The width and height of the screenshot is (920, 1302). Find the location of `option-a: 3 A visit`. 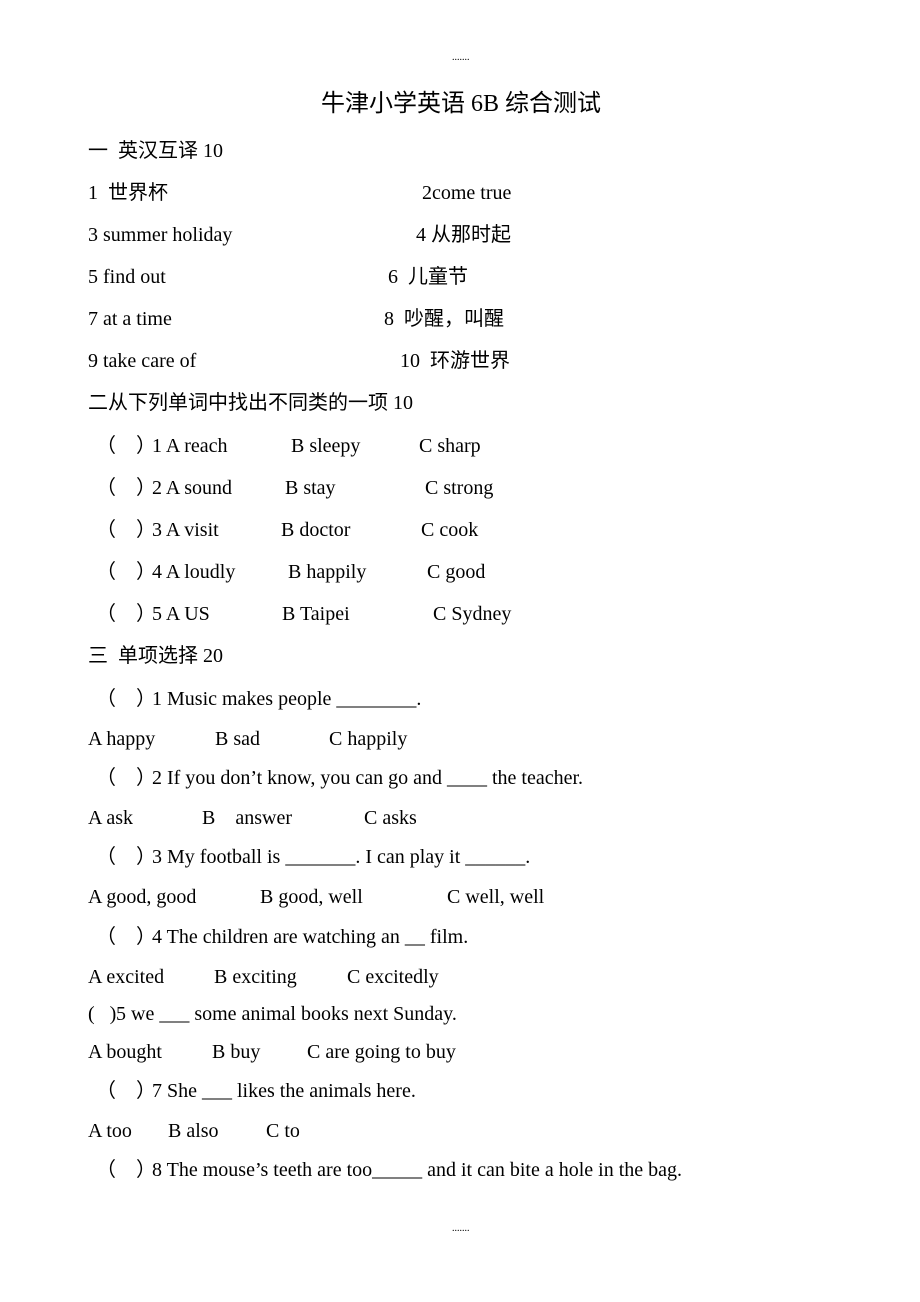

option-a: 3 A visit is located at coordinates (185, 530).